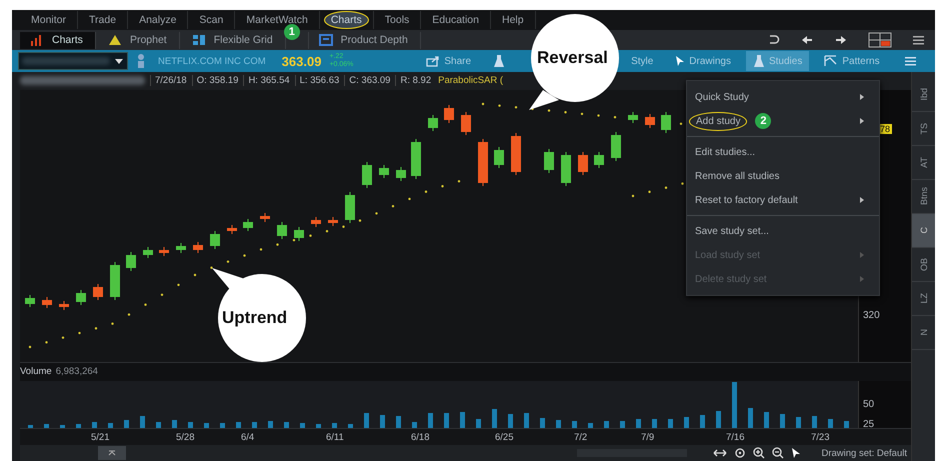  Describe the element at coordinates (158, 20) in the screenshot. I see `menu-item: Analyze` at that location.